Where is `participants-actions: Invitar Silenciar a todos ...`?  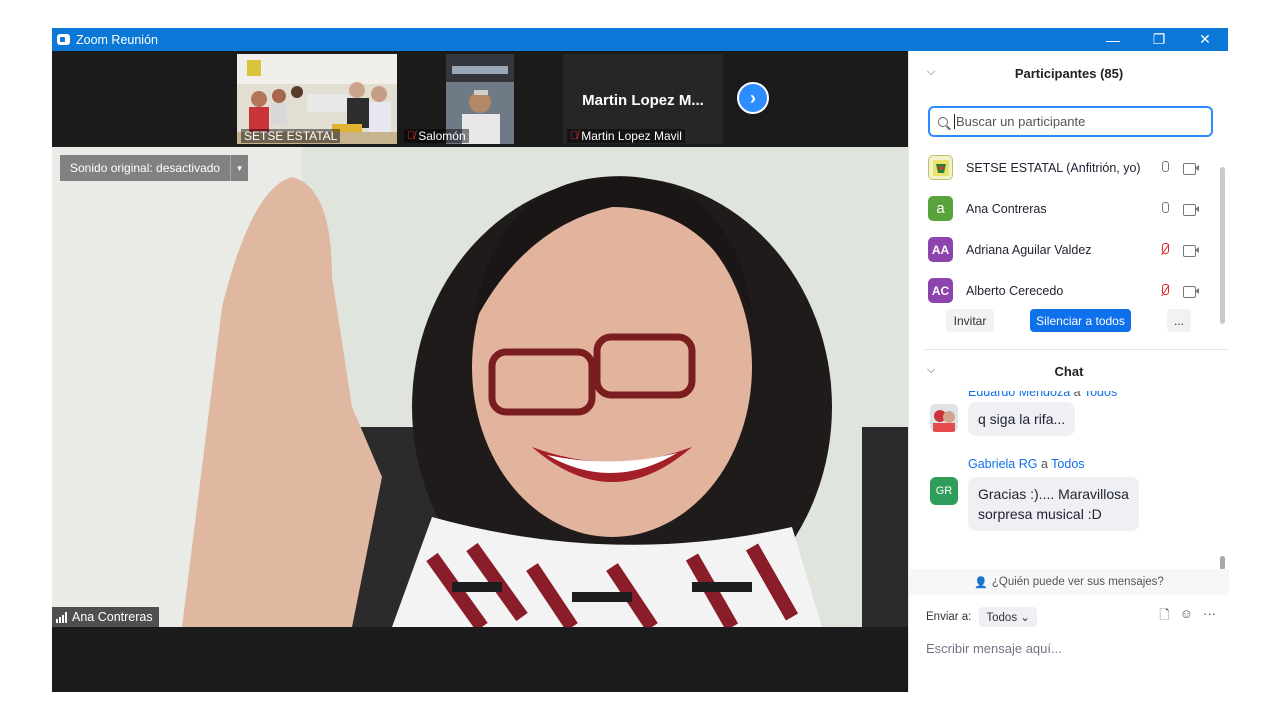 participants-actions: Invitar Silenciar a todos ... is located at coordinates (1069, 323).